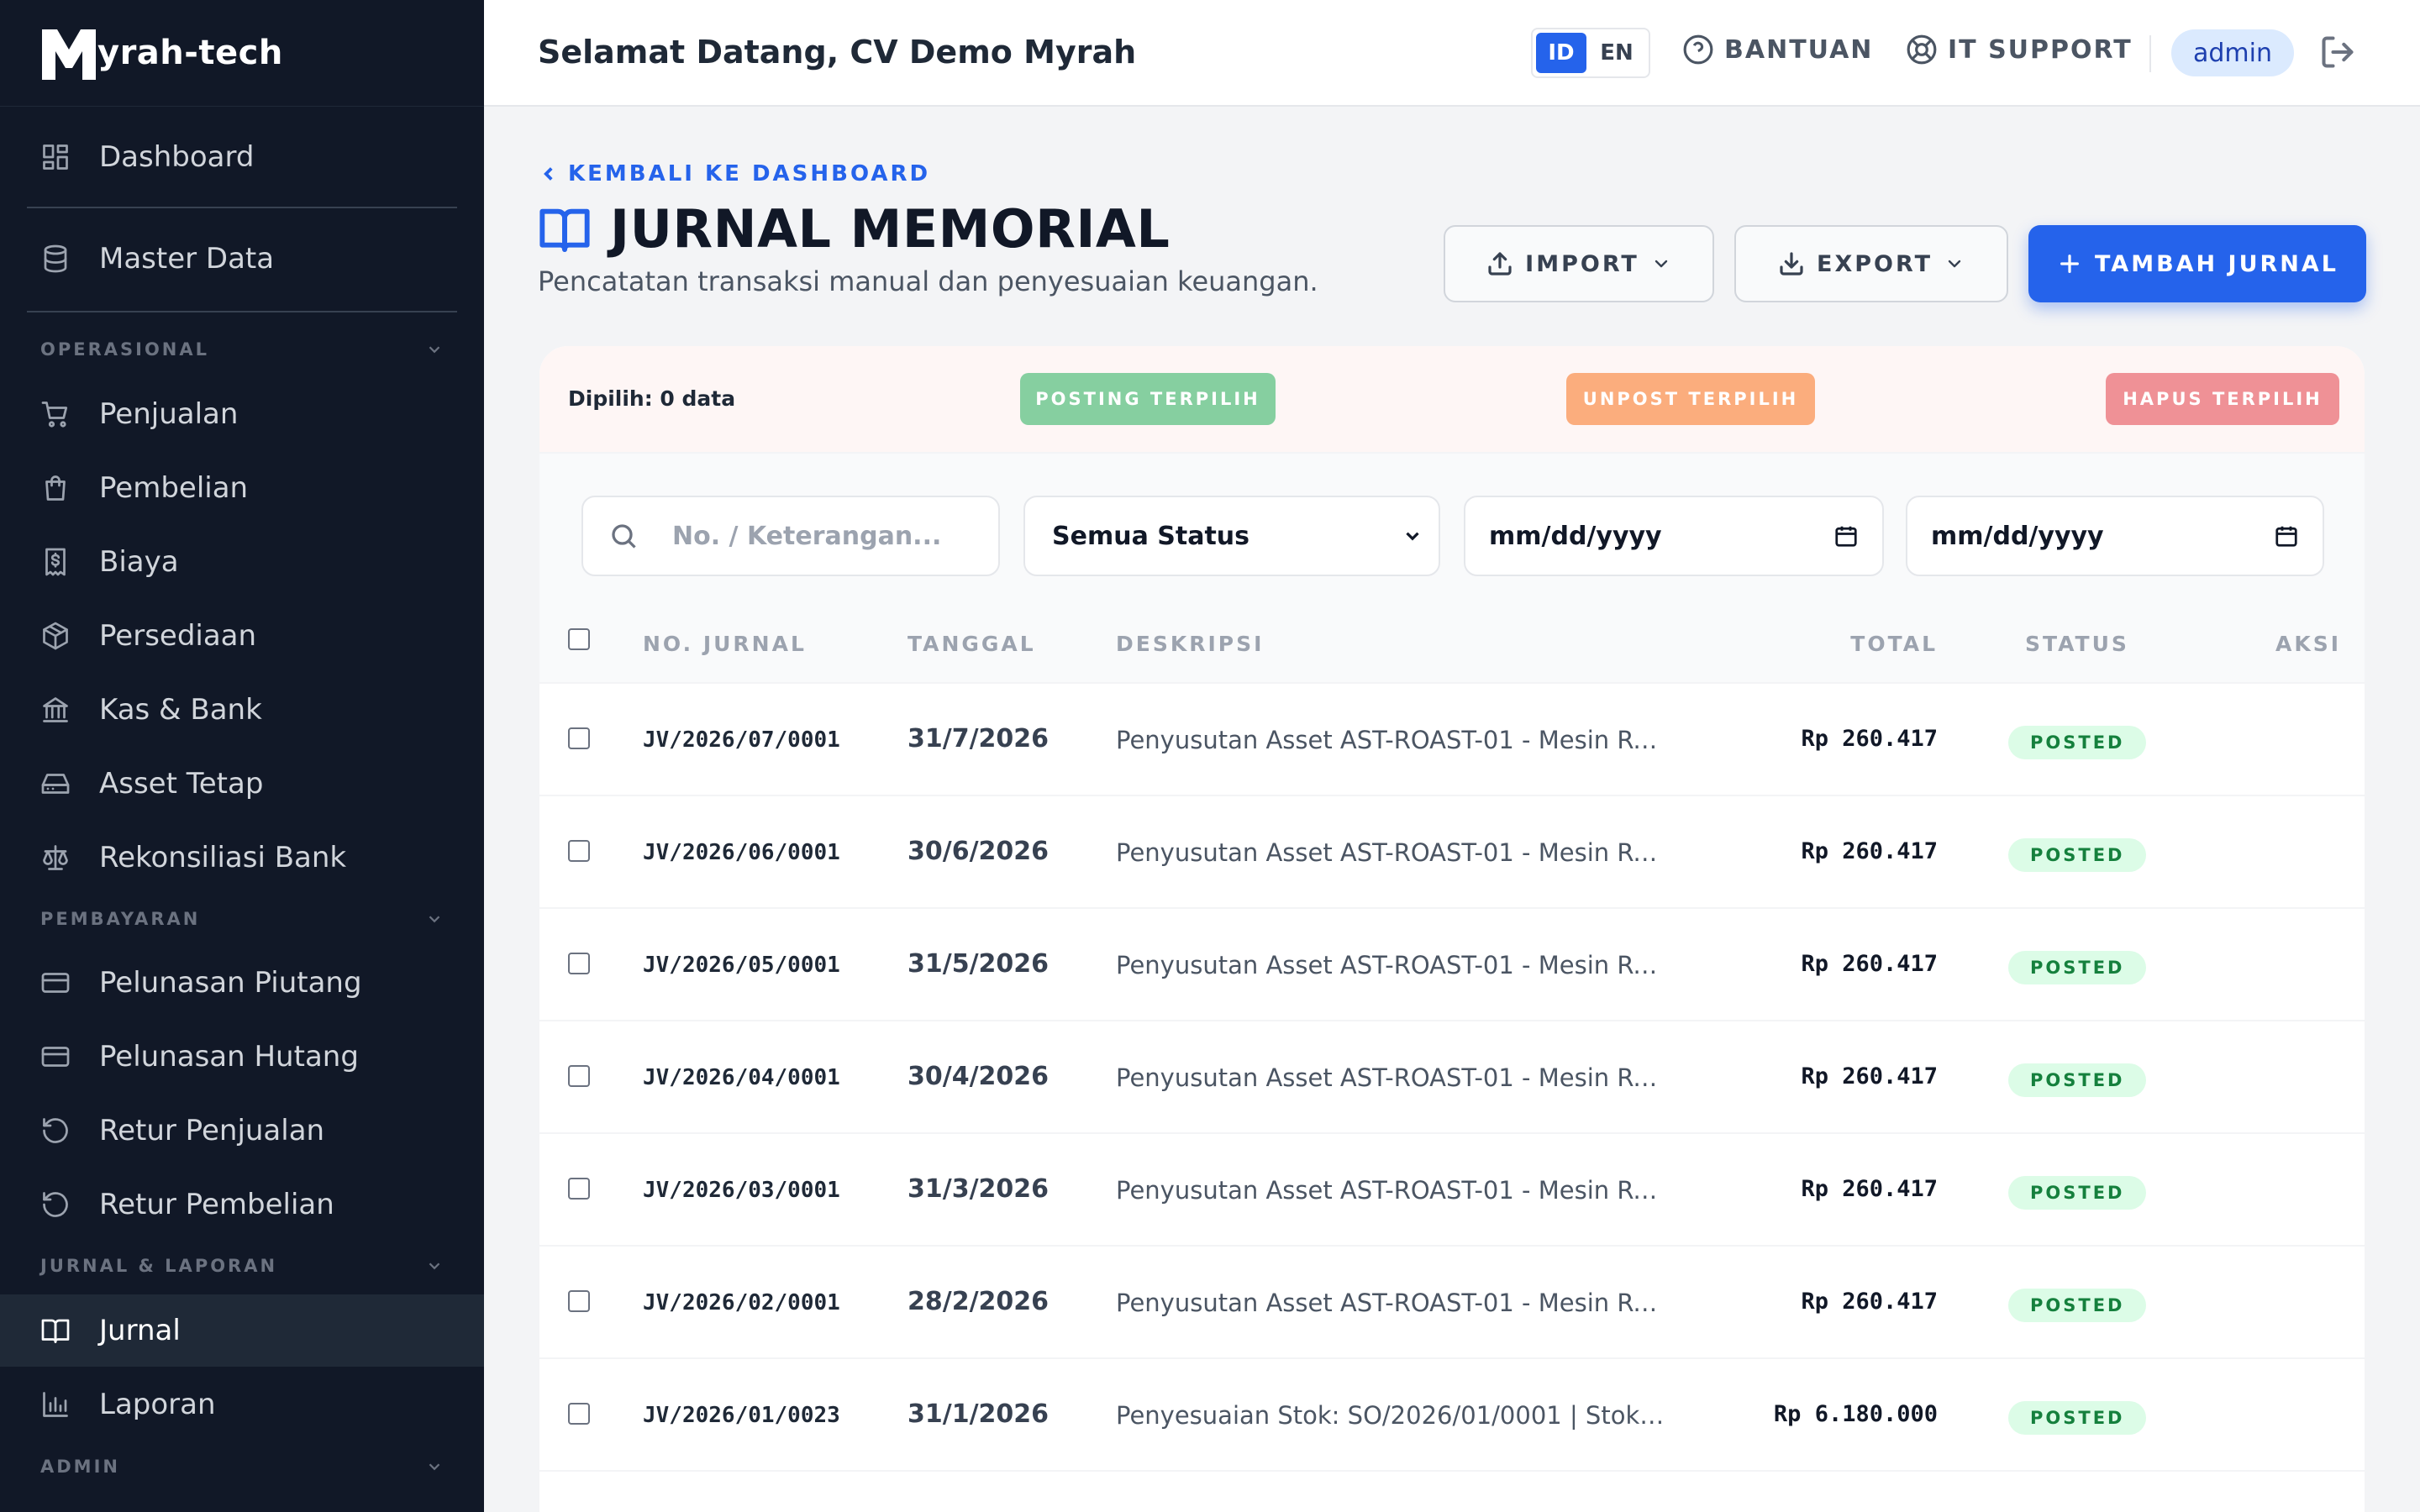 This screenshot has height=1512, width=2420. I want to click on sidebar-item-pelunasan-hutang: Pelunasan Hutang, so click(242, 1057).